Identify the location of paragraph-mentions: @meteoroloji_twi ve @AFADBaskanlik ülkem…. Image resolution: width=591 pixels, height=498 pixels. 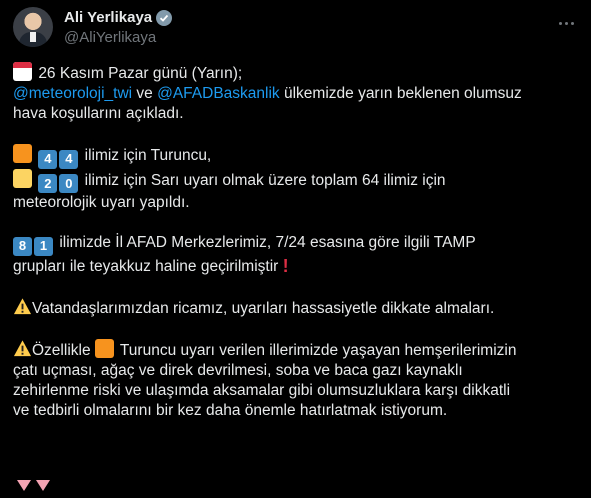
(293, 94).